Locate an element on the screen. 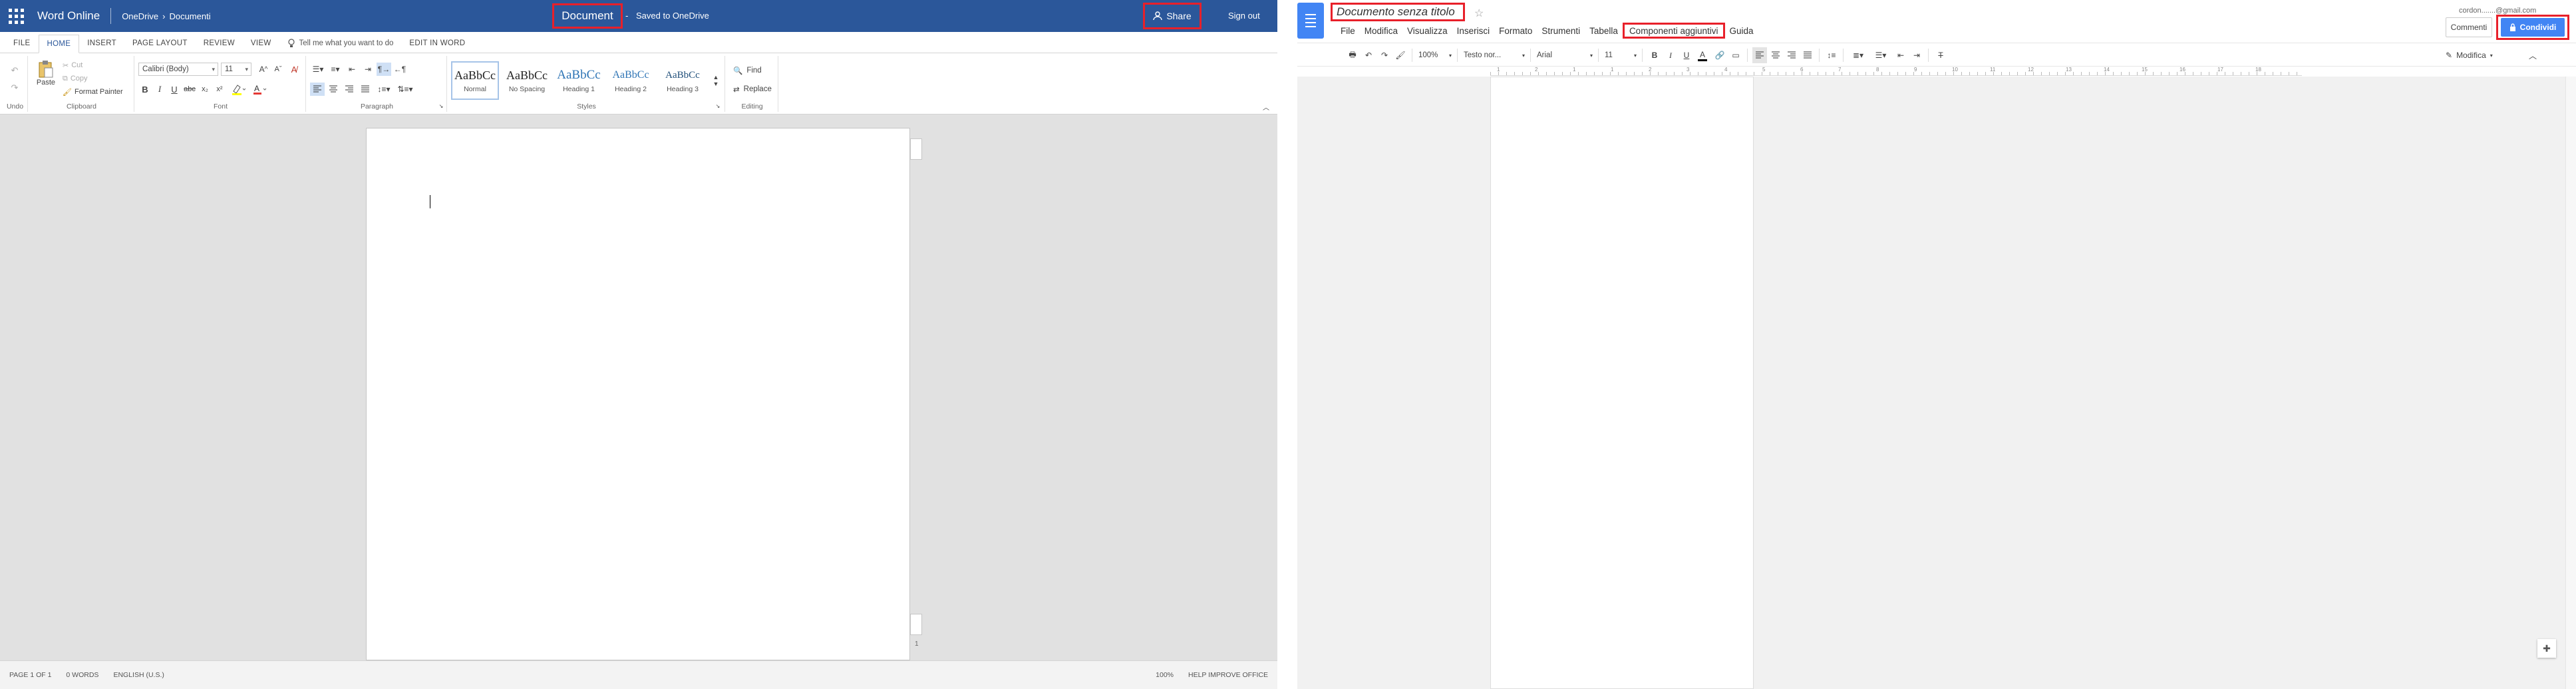 The height and width of the screenshot is (689, 2576). tab-view: VIEW is located at coordinates (261, 43).